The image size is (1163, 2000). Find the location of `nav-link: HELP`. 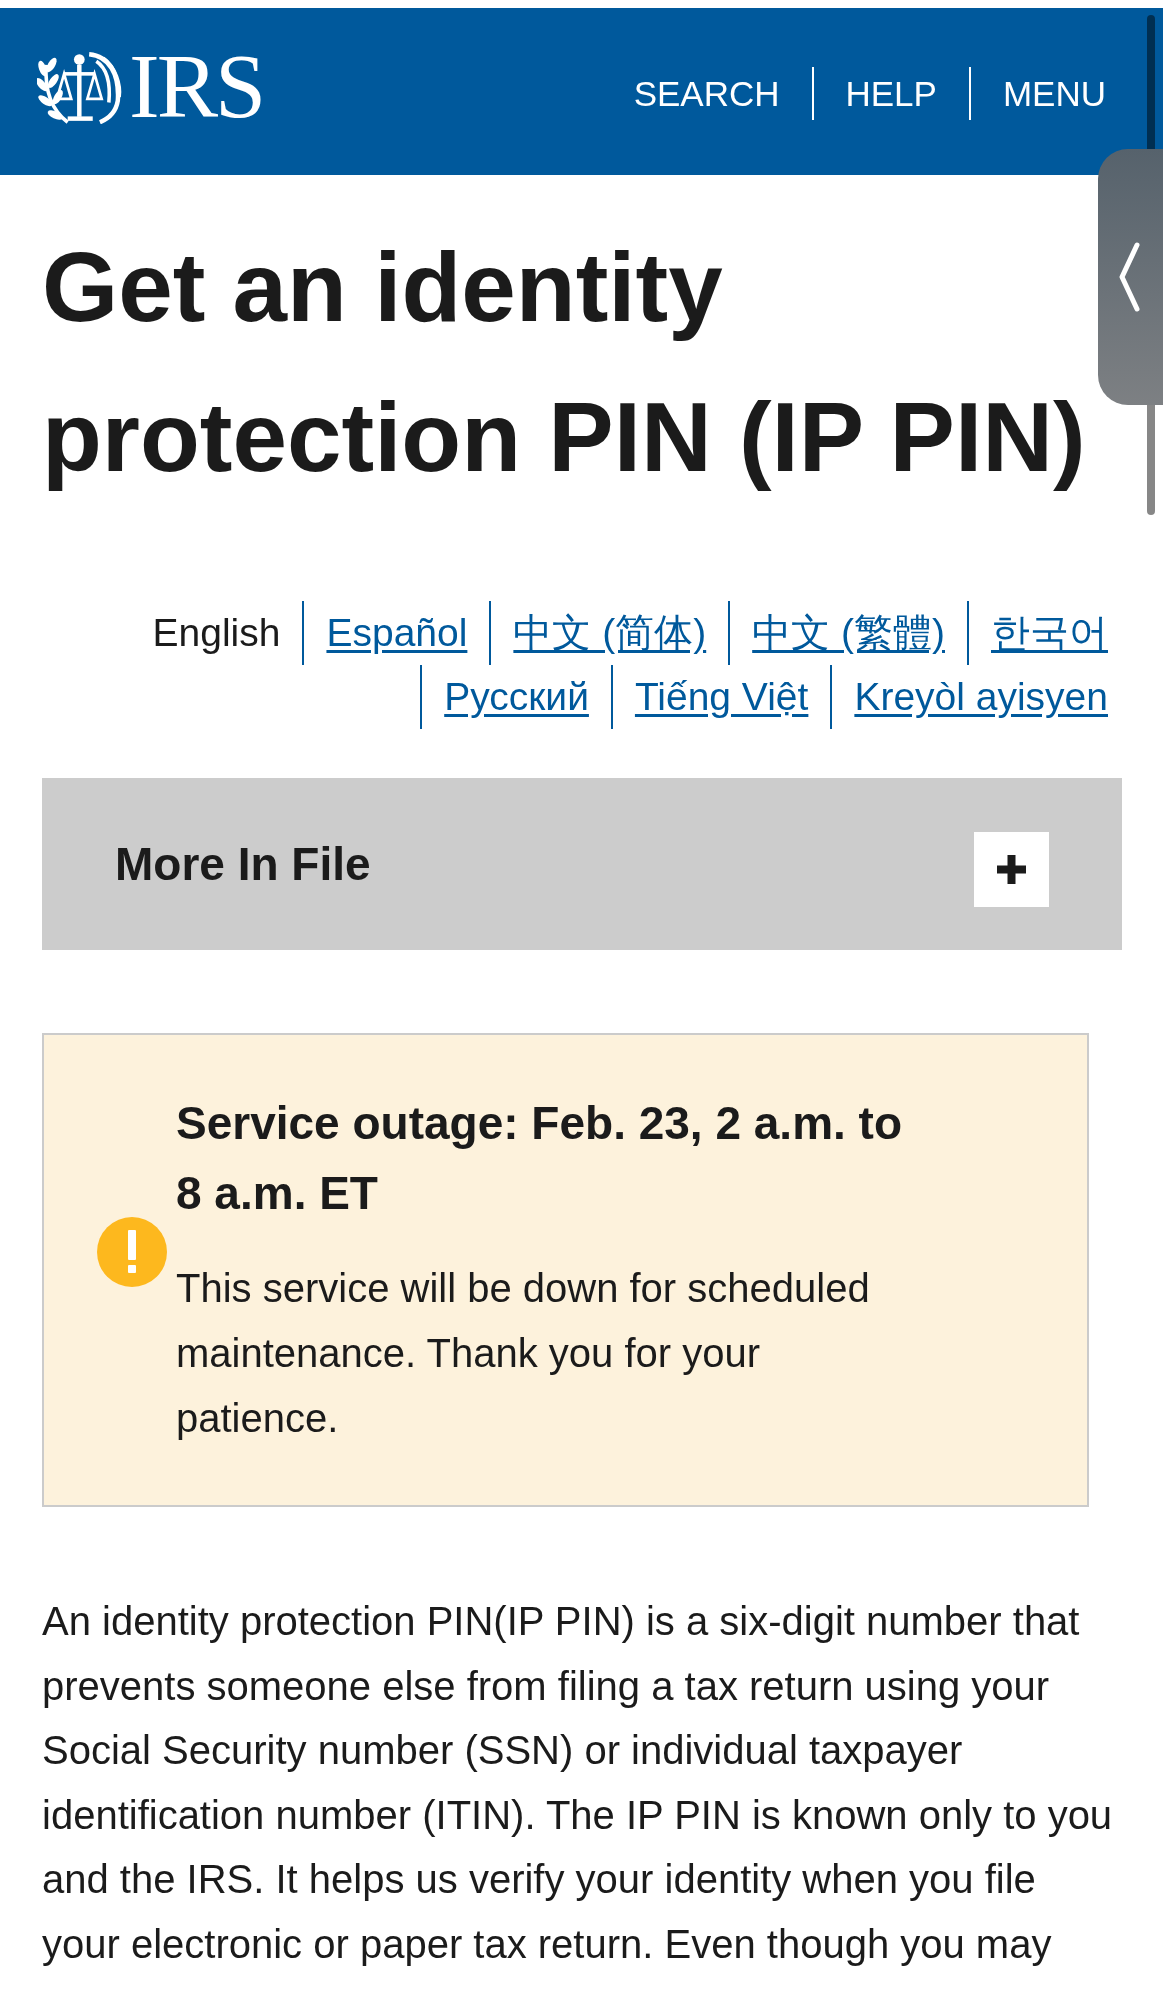

nav-link: HELP is located at coordinates (891, 93).